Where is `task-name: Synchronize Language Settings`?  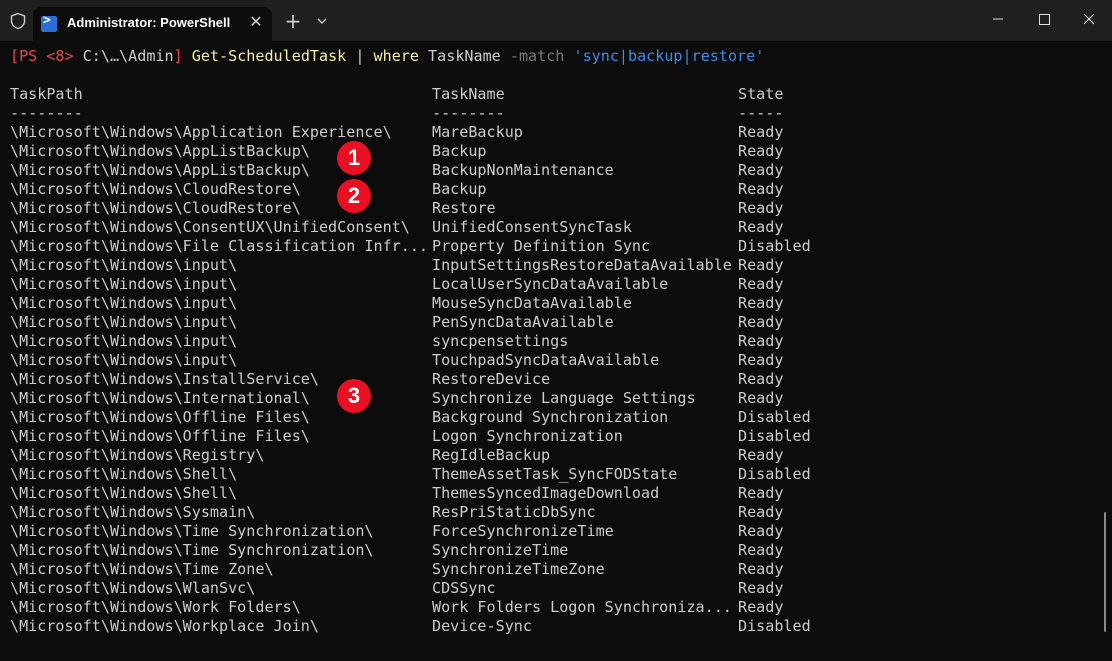
task-name: Synchronize Language Settings is located at coordinates (564, 398).